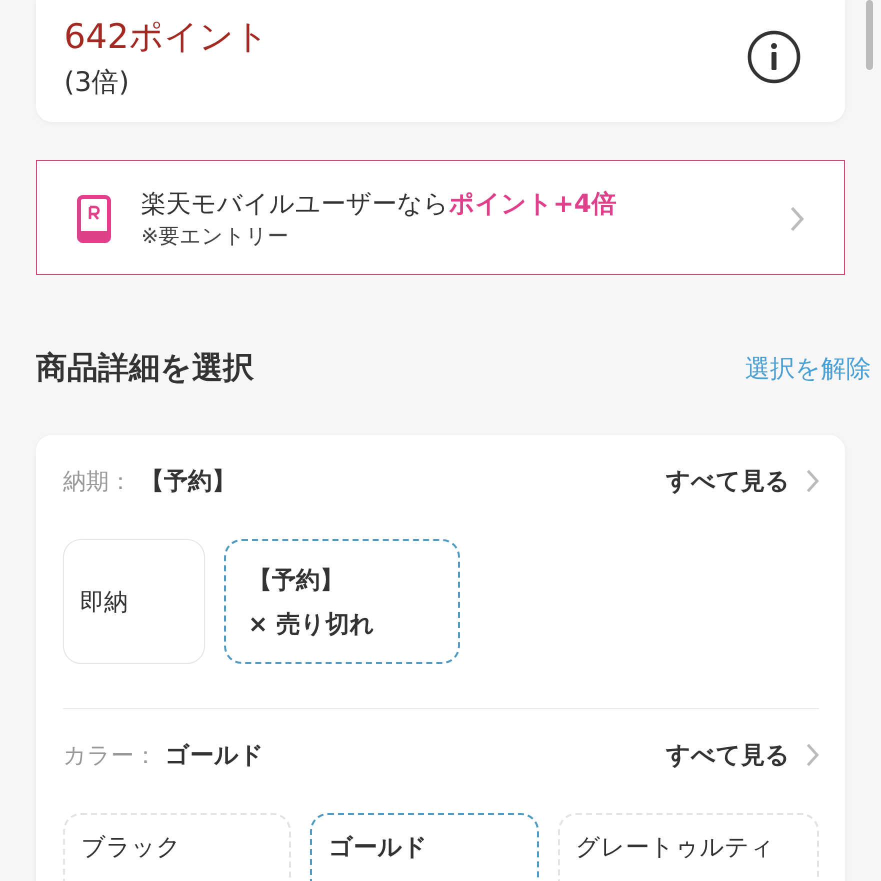 The height and width of the screenshot is (881, 881). I want to click on option-chip: 【予約】 × 売り切れ, so click(342, 601).